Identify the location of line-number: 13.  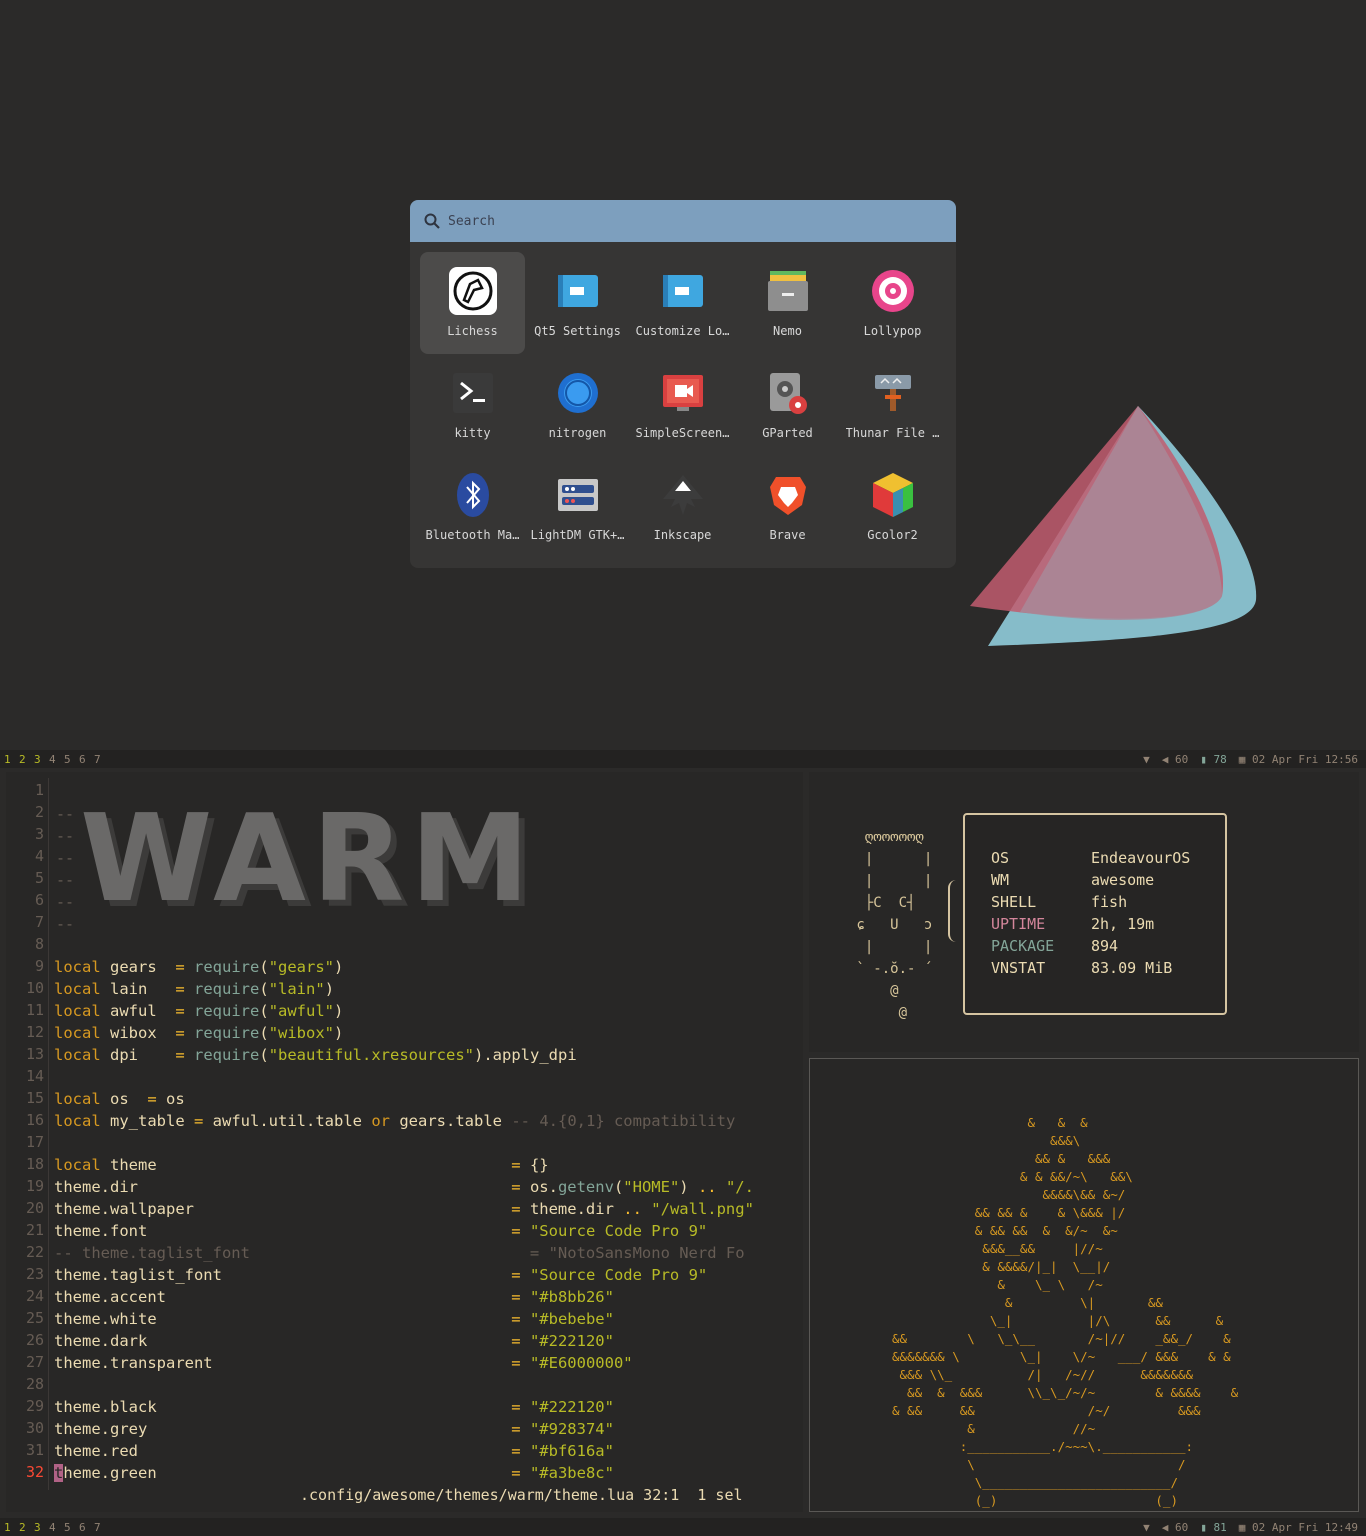
(34, 1054).